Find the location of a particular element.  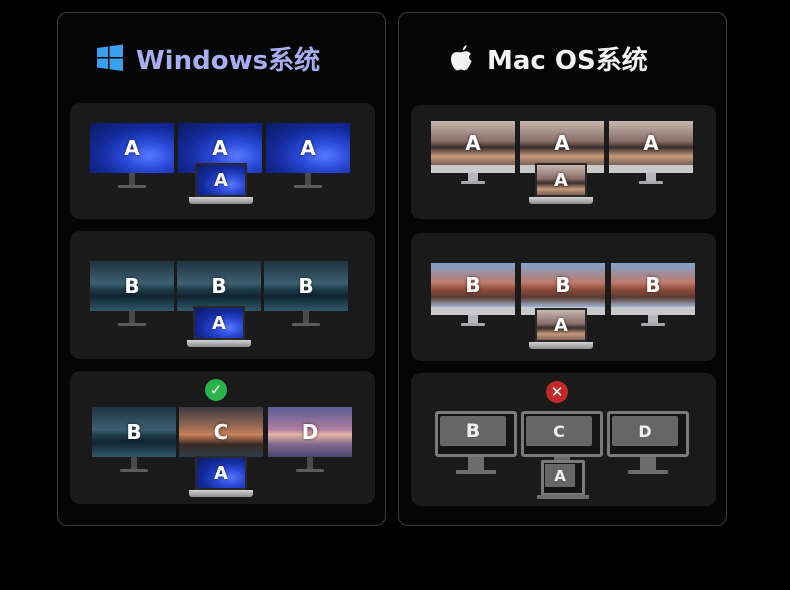

windows-logo-icon is located at coordinates (110, 57).